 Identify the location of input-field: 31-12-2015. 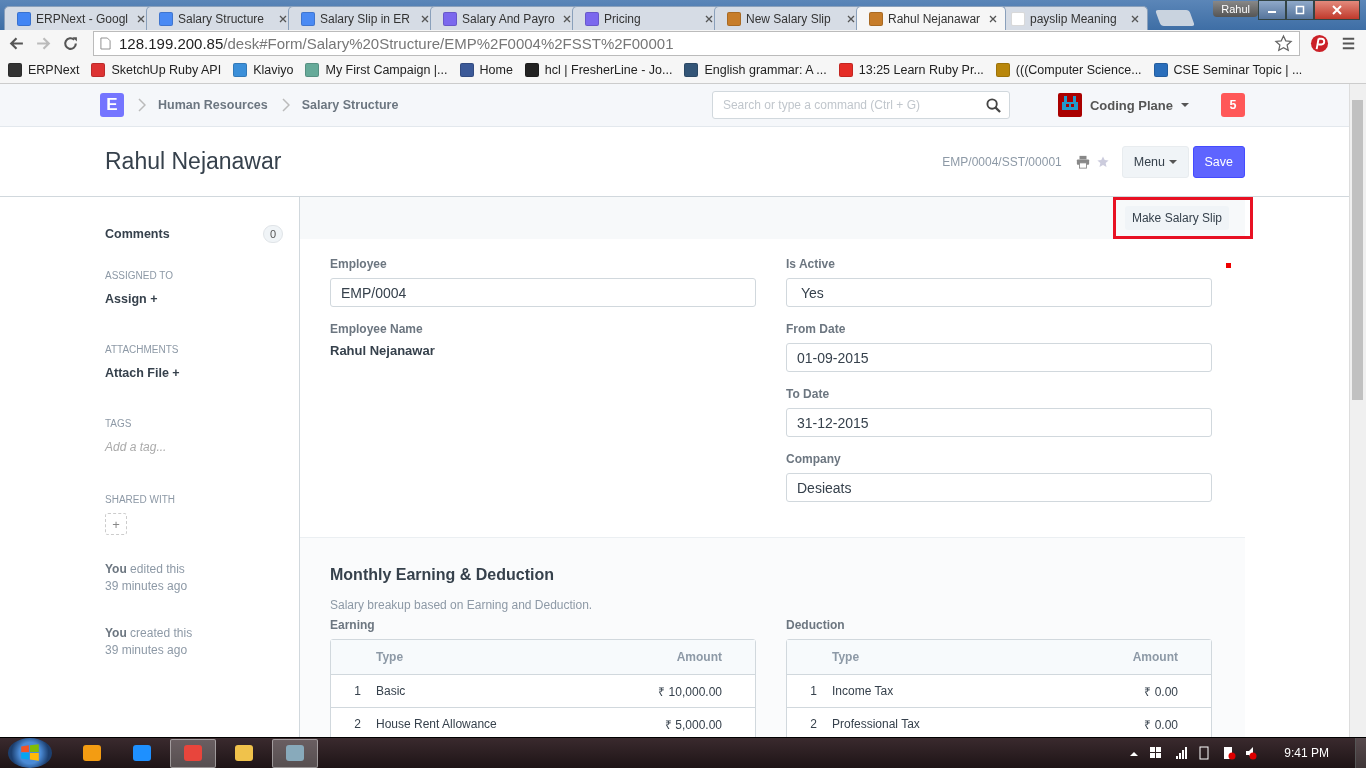
(999, 422).